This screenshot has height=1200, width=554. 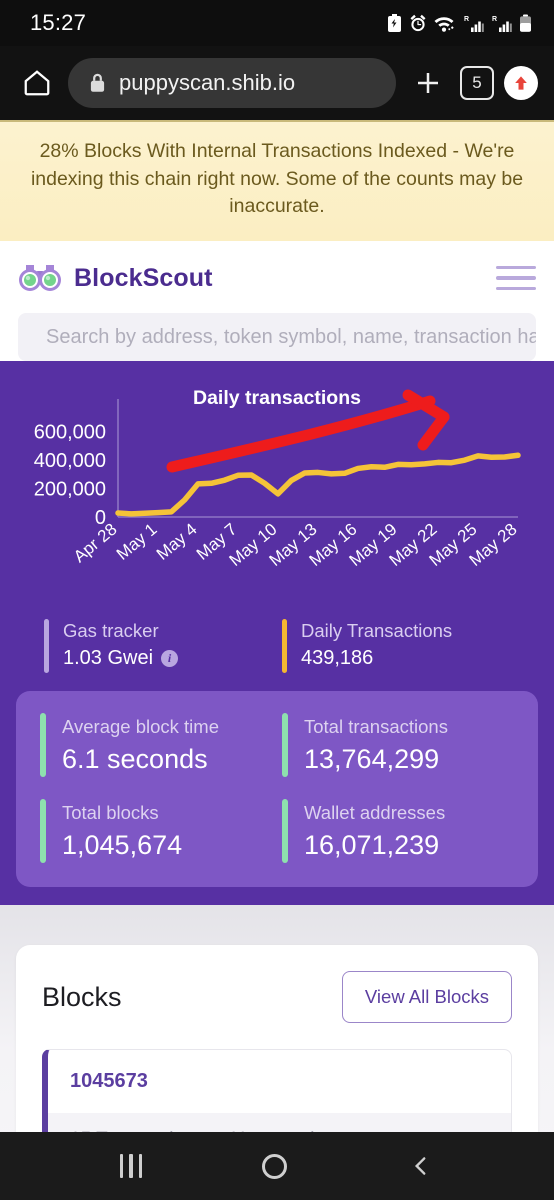 I want to click on daily-transactions-accent-bar, so click(x=284, y=646).